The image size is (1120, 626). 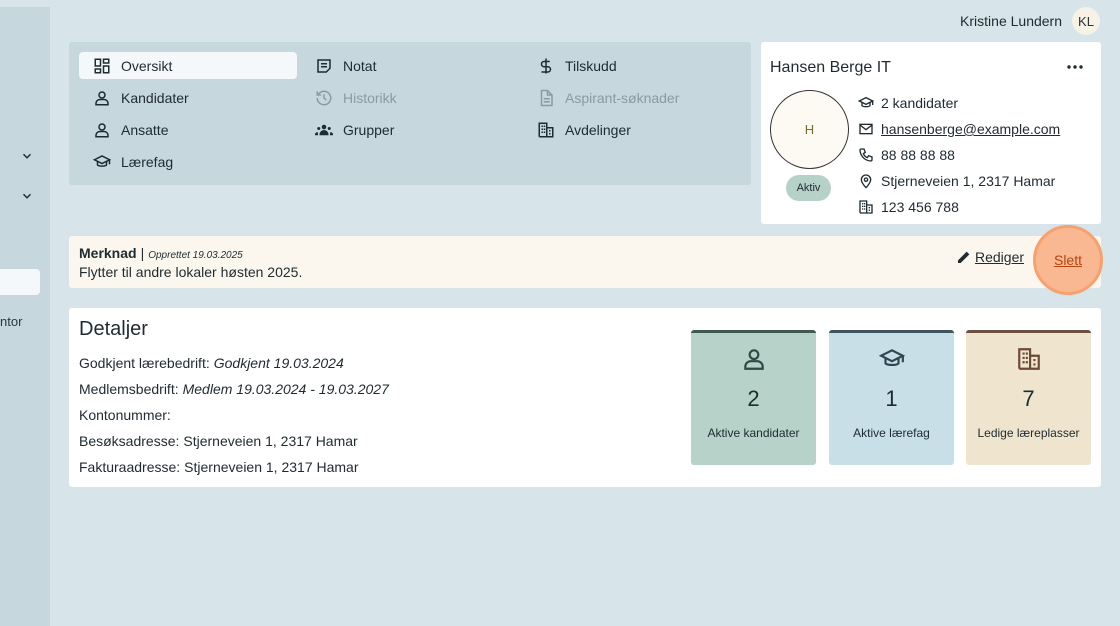 I want to click on email-link: hansenberge@example.com, so click(x=970, y=129).